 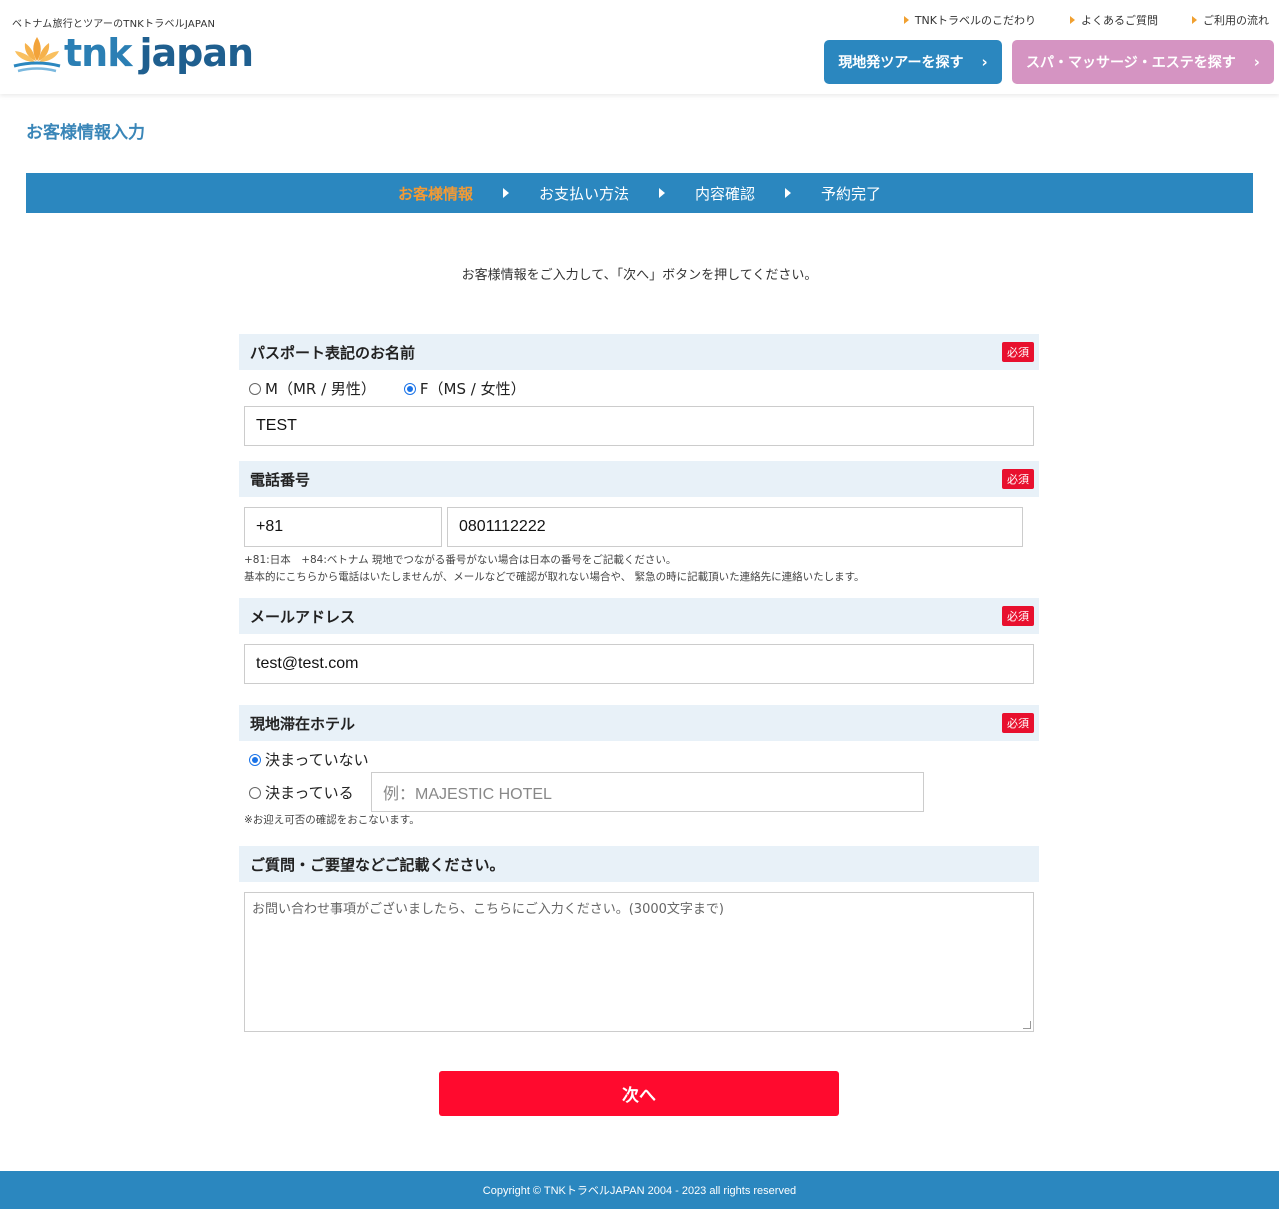 What do you see at coordinates (1236, 20) in the screenshot?
I see `nav-link-label: ご利用の流れ` at bounding box center [1236, 20].